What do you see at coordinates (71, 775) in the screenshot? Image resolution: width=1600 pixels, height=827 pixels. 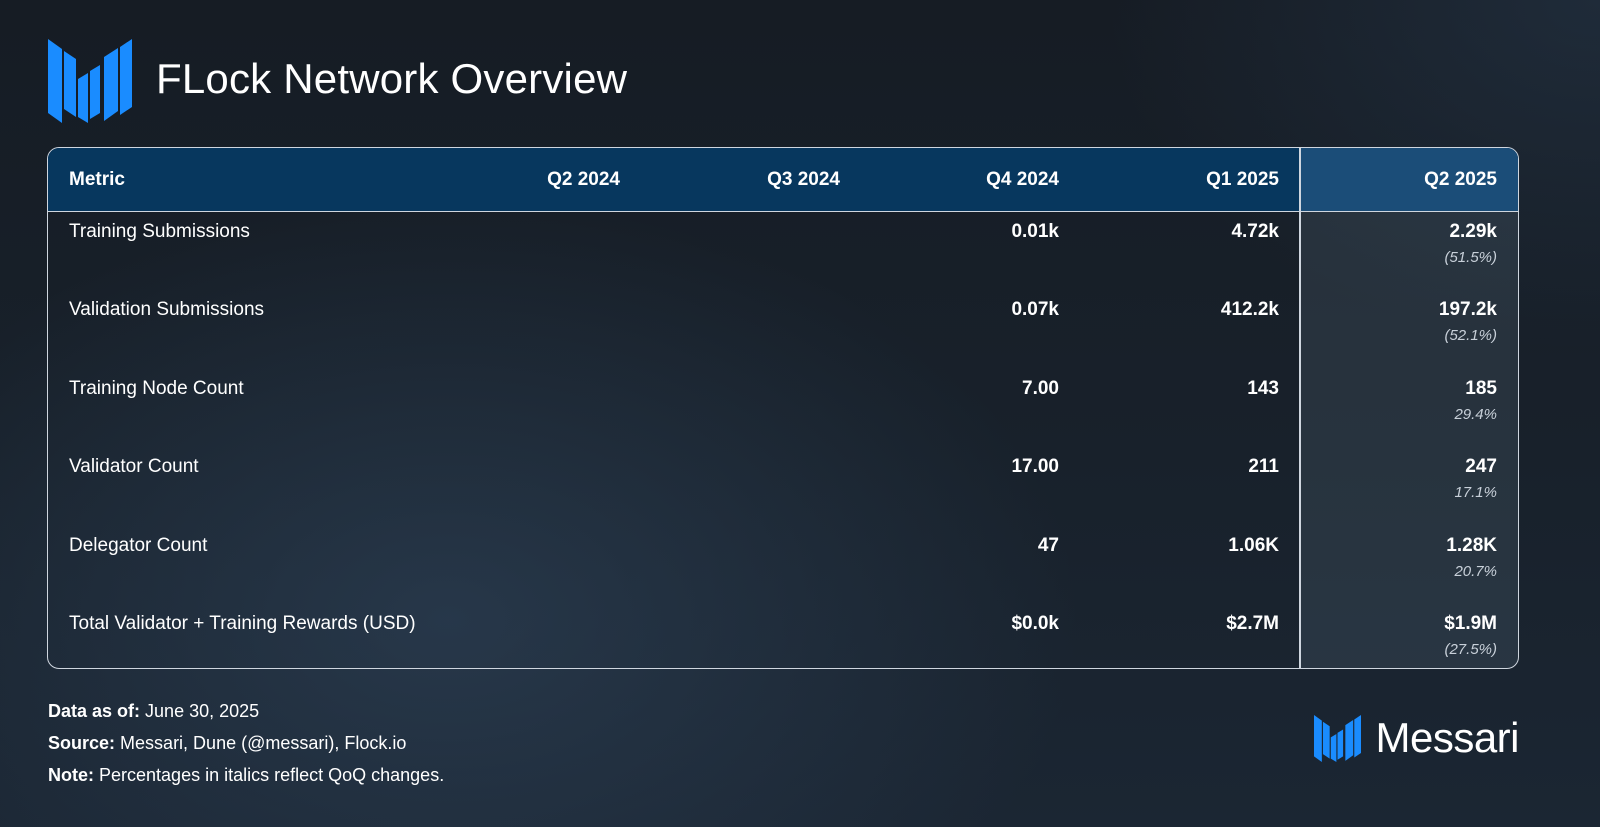 I see `note-label: Note:` at bounding box center [71, 775].